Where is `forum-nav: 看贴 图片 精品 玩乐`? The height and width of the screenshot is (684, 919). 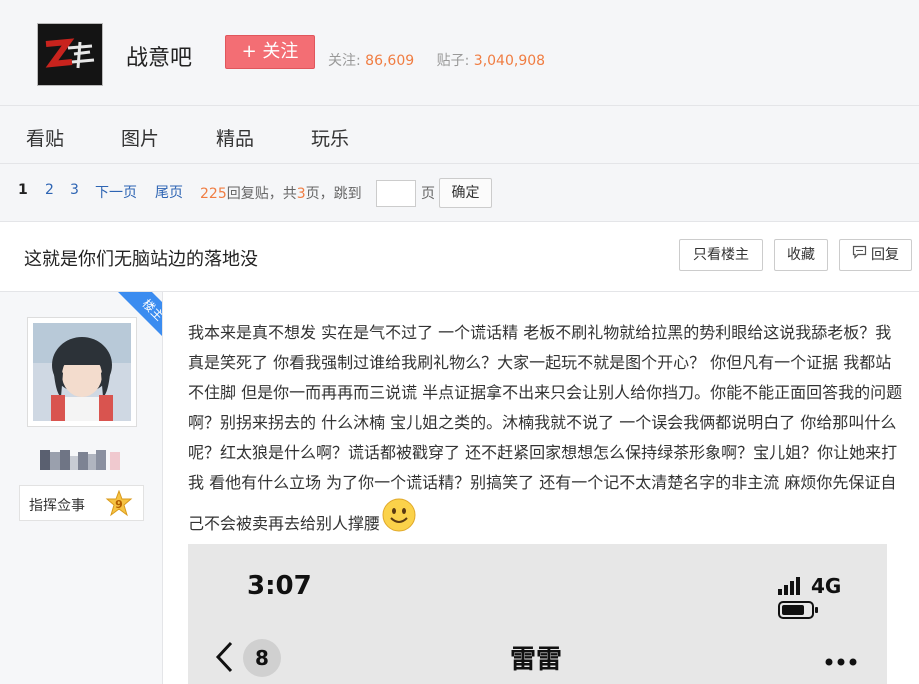
forum-nav: 看贴 图片 精品 玩乐 is located at coordinates (459, 135).